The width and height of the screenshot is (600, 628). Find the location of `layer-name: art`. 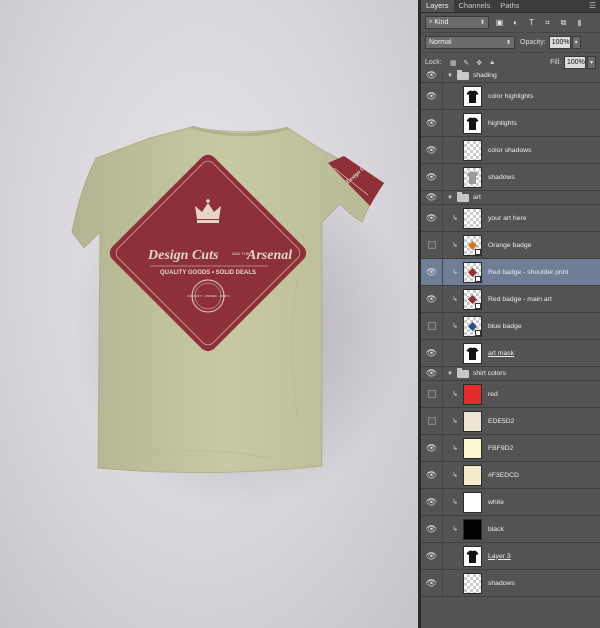

layer-name: art is located at coordinates (477, 197).